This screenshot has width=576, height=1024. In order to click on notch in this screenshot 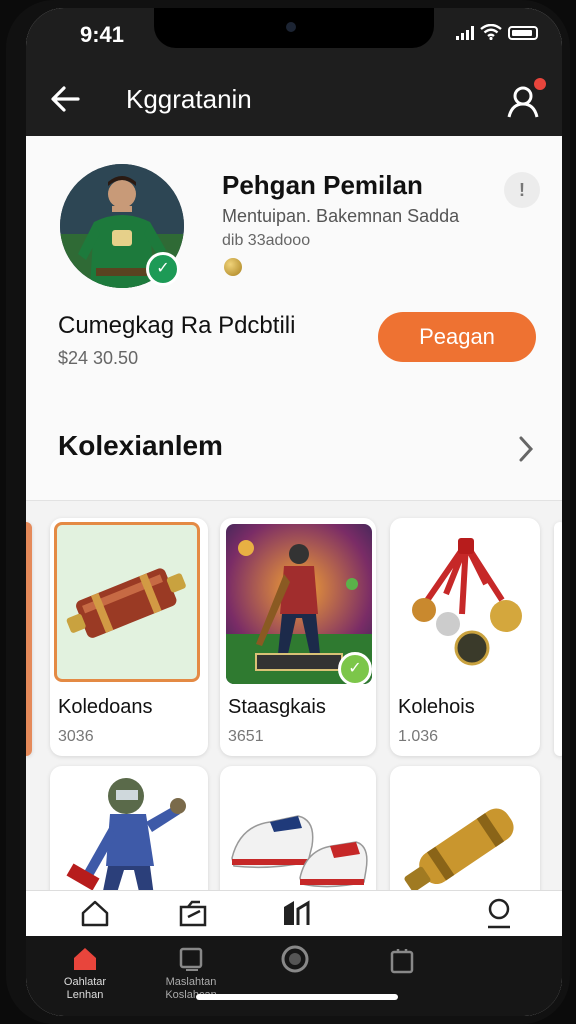, I will do `click(294, 28)`.